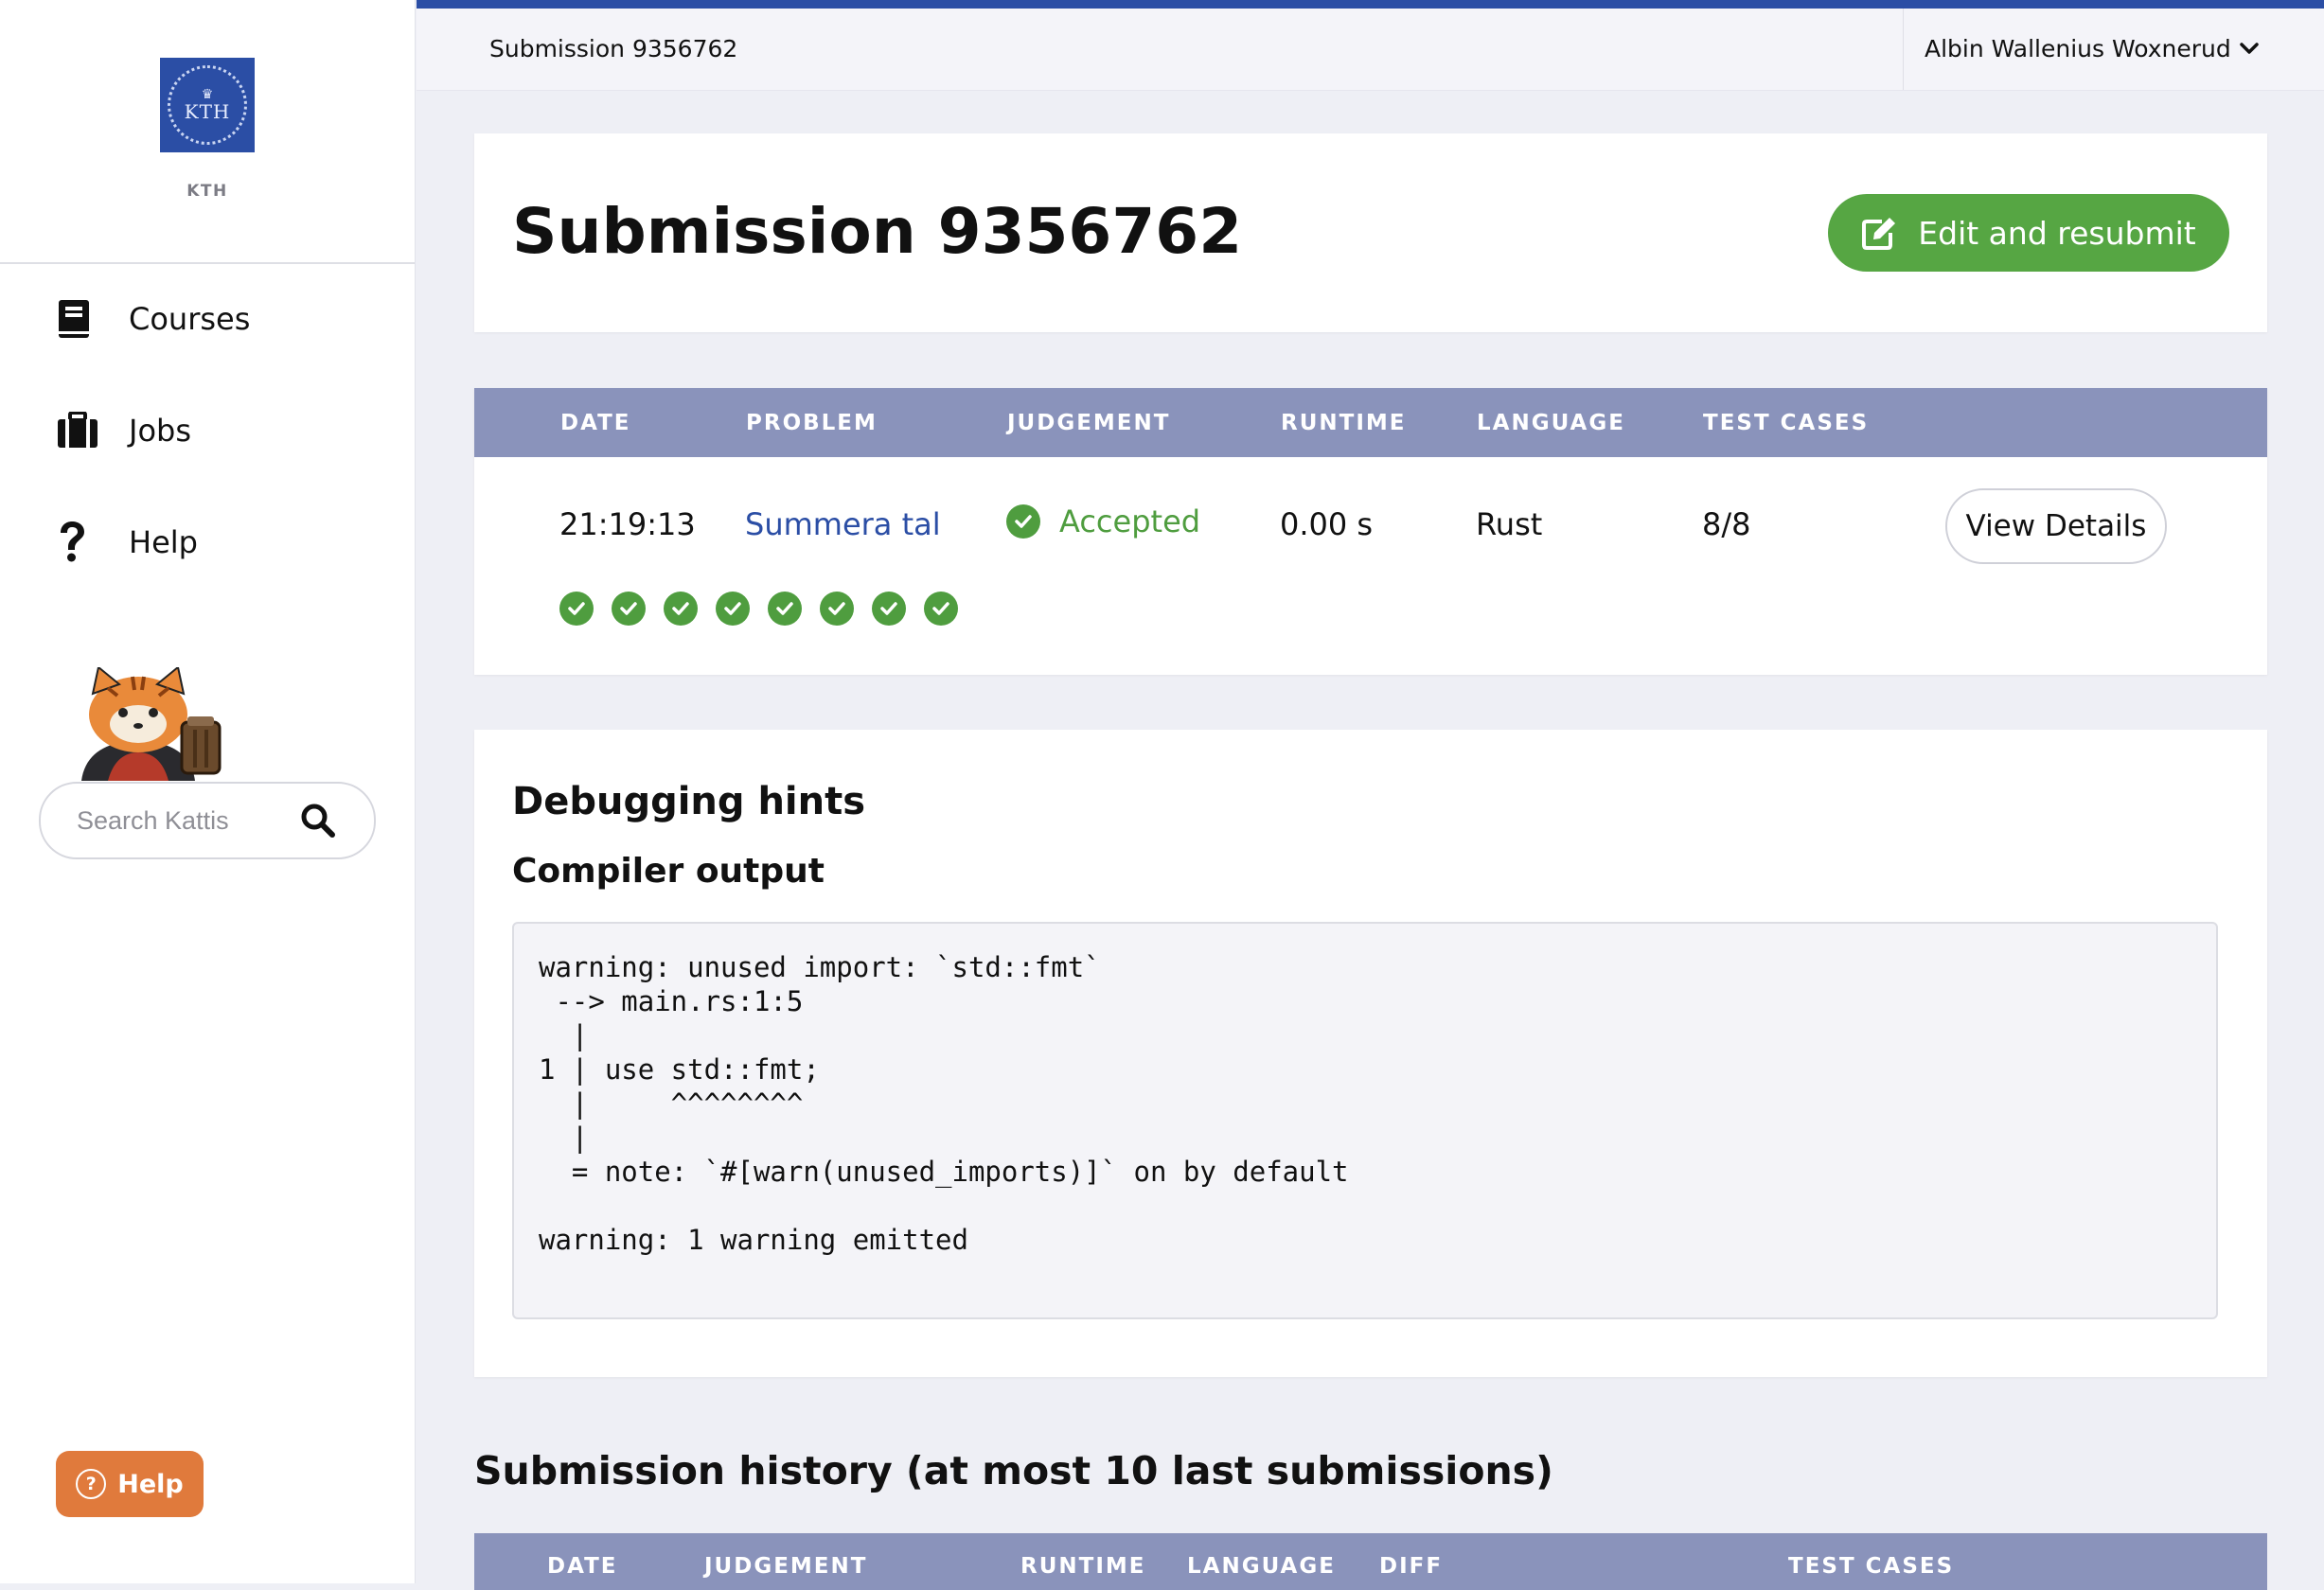  I want to click on submission-date: 21:19:13, so click(627, 524).